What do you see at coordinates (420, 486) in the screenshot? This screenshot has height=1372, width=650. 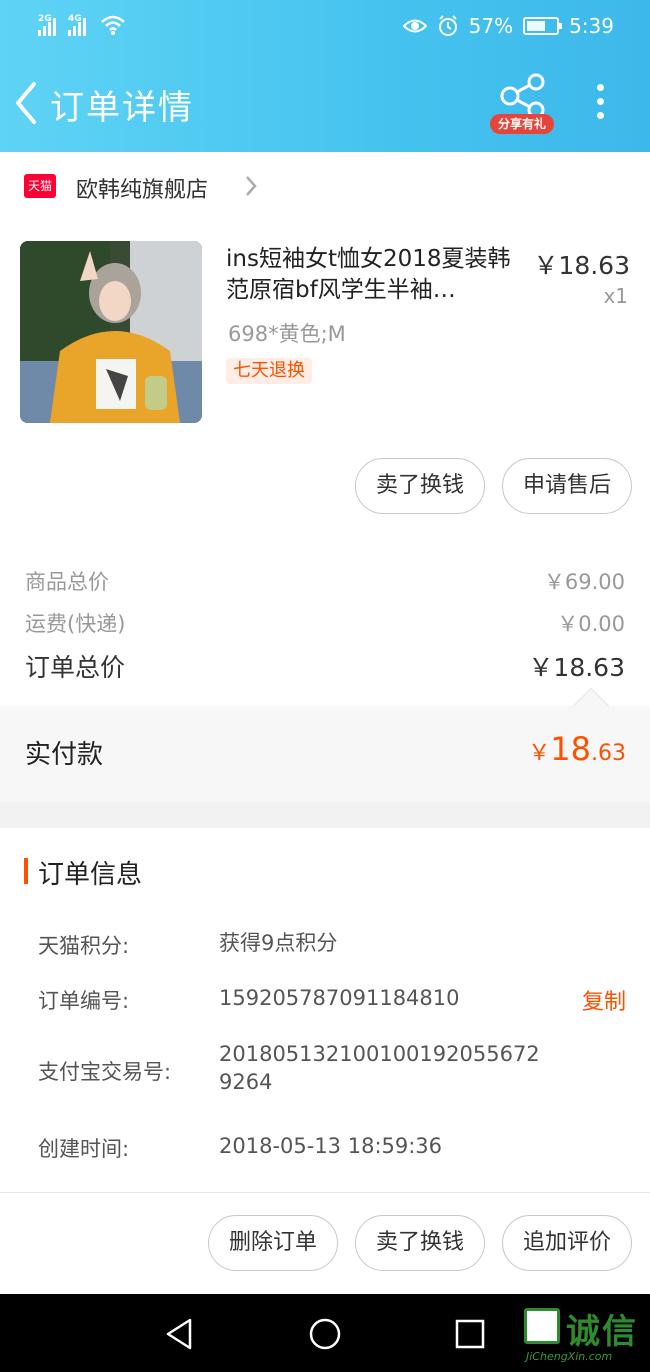 I see `sell-button: 卖了换钱` at bounding box center [420, 486].